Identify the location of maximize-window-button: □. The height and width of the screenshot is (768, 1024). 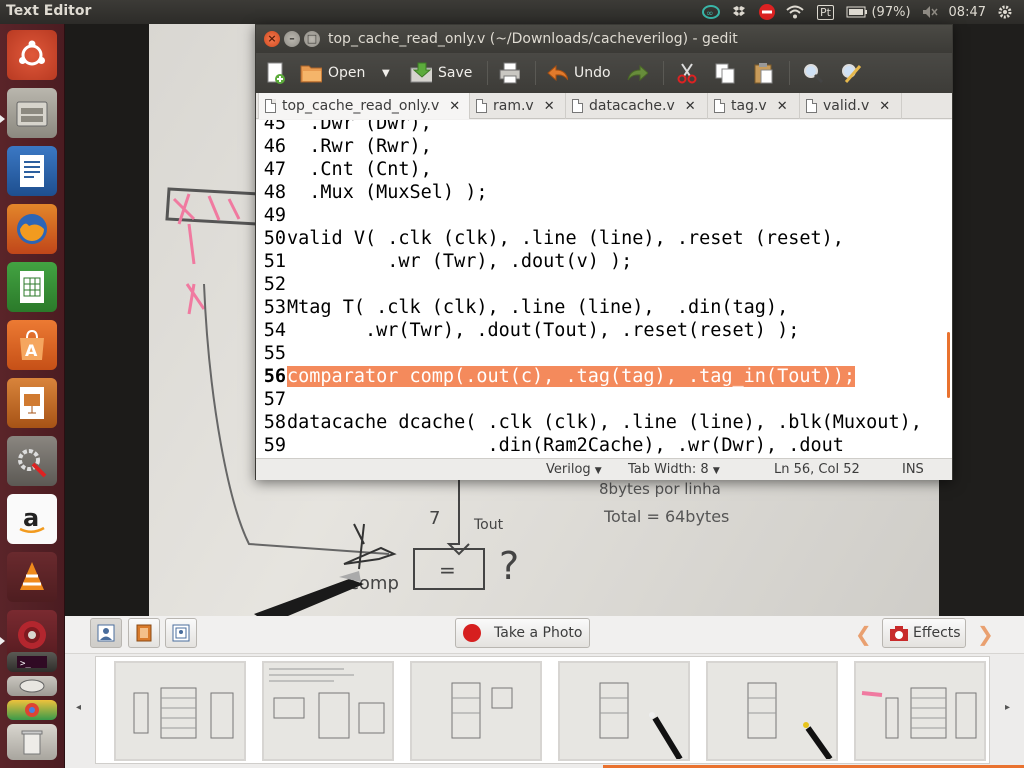
(312, 39).